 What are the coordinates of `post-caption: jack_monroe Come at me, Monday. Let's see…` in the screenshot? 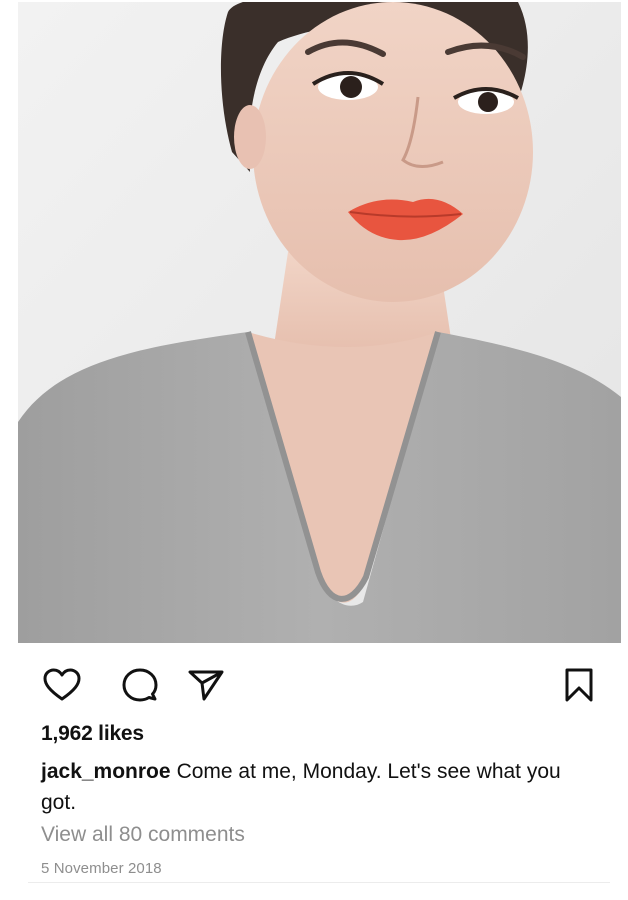 It's located at (313, 787).